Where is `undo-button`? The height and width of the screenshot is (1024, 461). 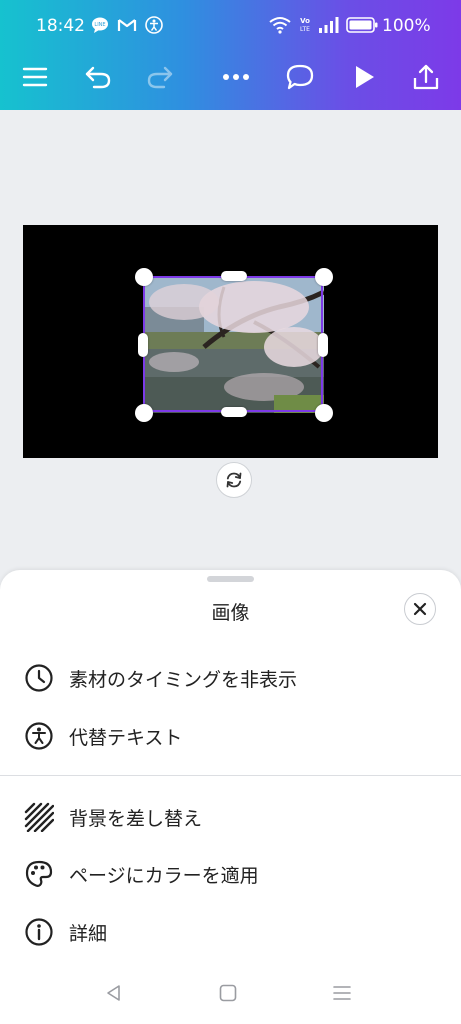 undo-button is located at coordinates (98, 77).